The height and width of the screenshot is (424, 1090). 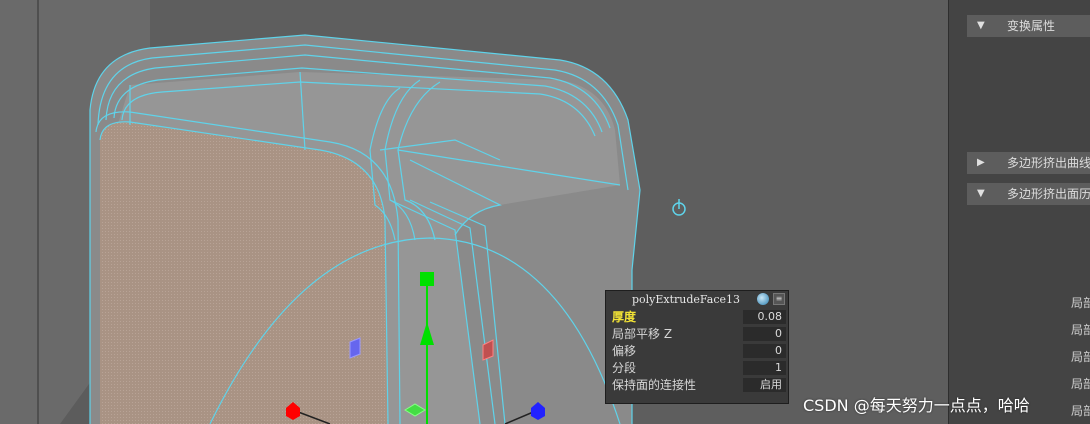 What do you see at coordinates (1028, 194) in the screenshot?
I see `section-poly-extrude-face: ▼ 多边形挤出面历` at bounding box center [1028, 194].